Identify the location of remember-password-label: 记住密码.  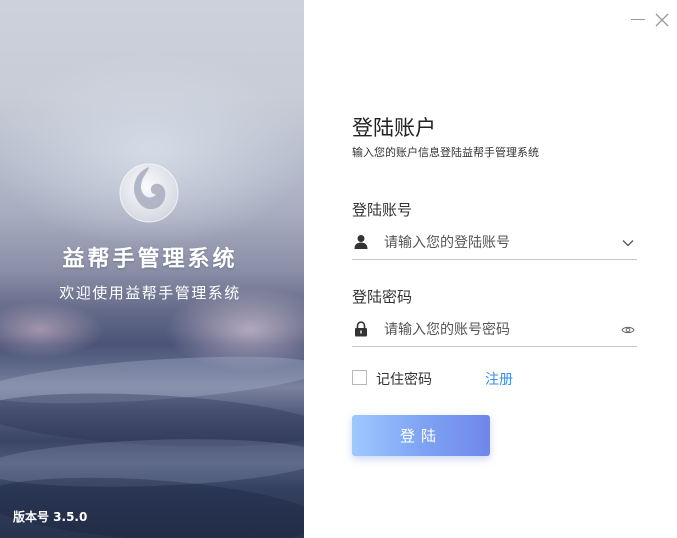
(404, 379).